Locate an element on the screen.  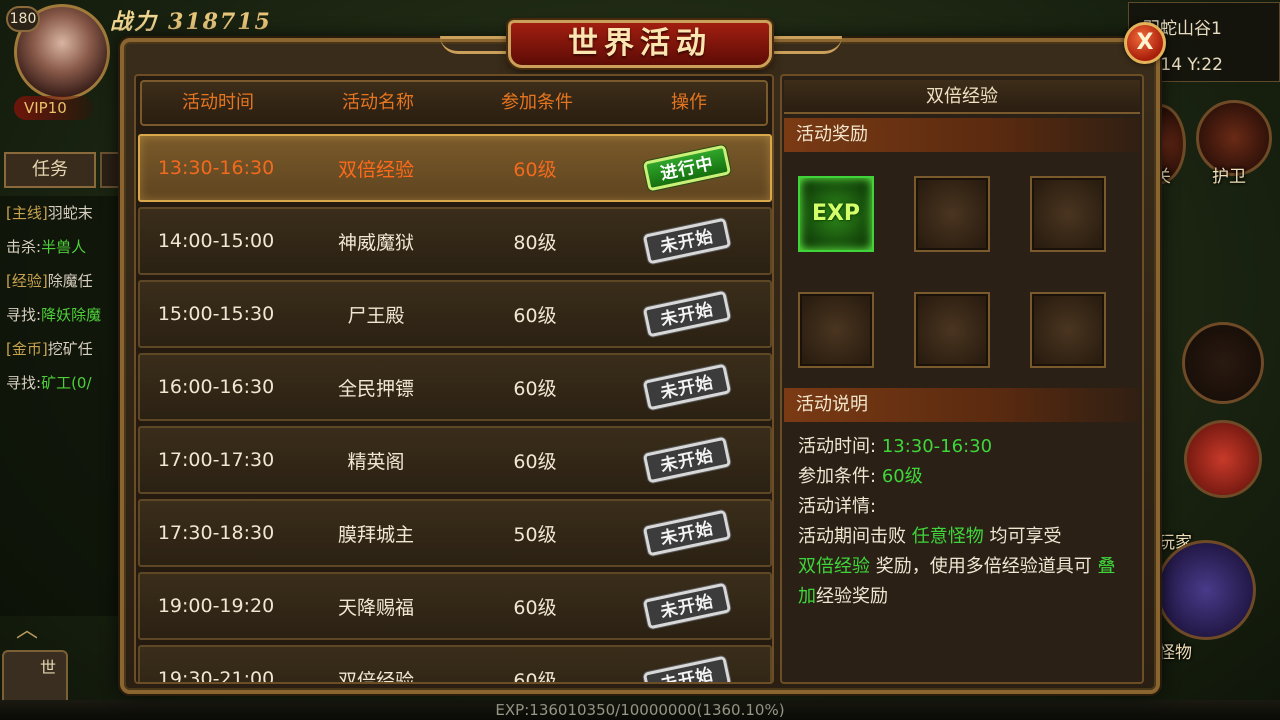
table-row: 16:00-16:30 全民押镖 60级 未开始 is located at coordinates (455, 387).